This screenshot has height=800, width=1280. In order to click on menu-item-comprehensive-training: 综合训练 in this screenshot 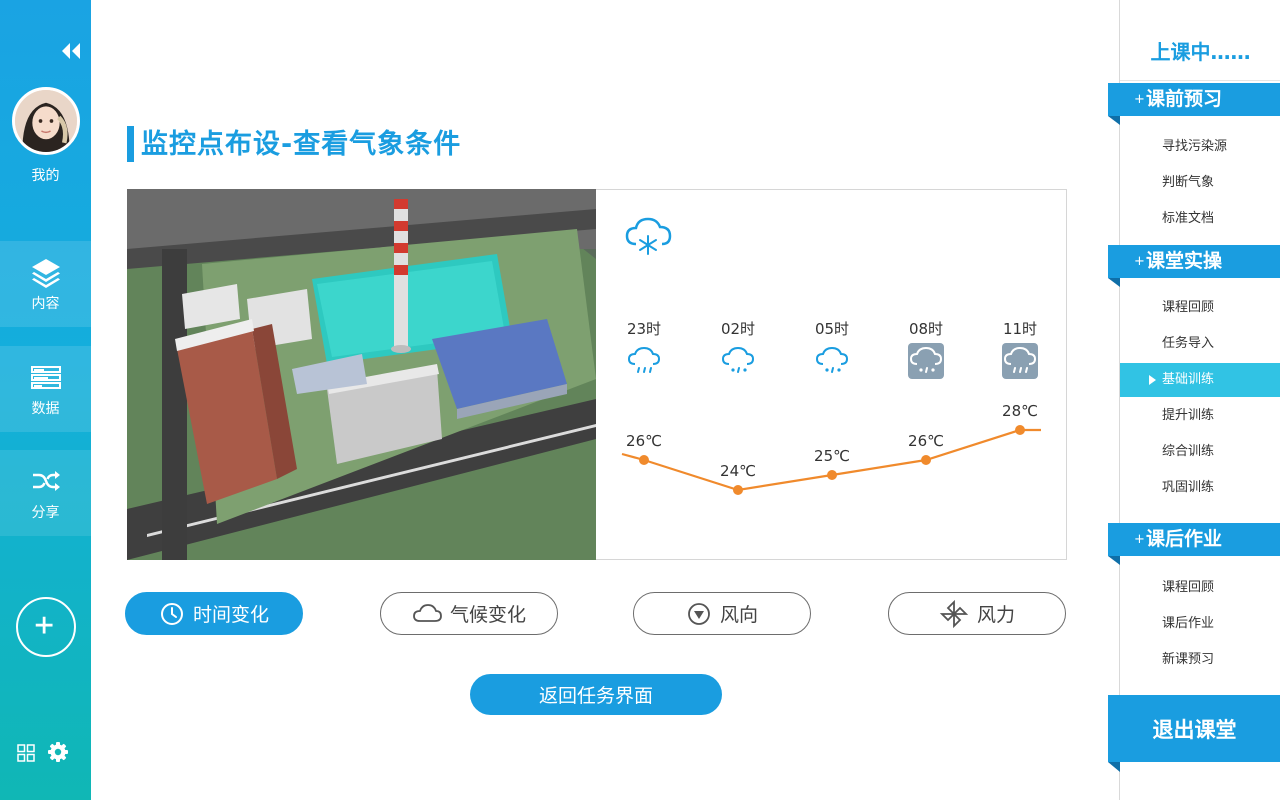, I will do `click(1200, 452)`.